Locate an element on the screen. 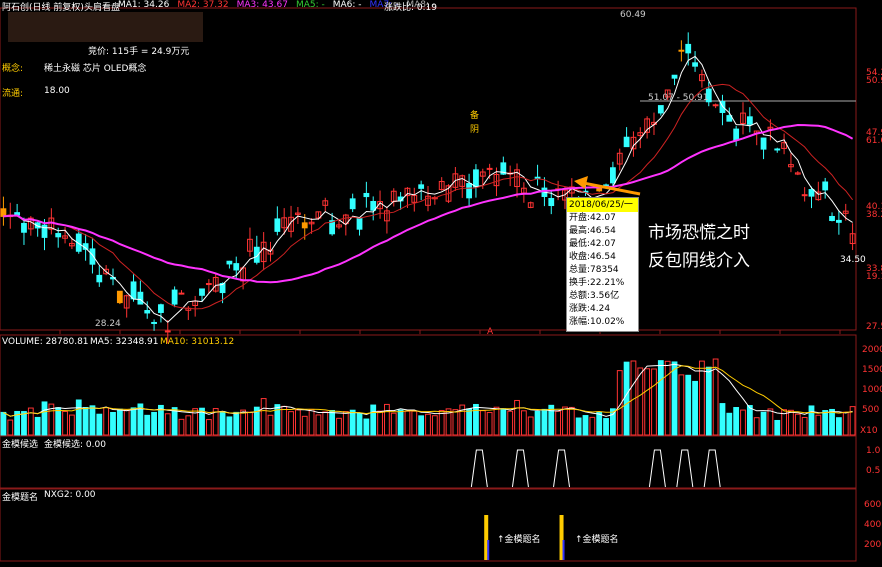 This screenshot has width=882, height=567. axis-label: 50.9 is located at coordinates (874, 81).